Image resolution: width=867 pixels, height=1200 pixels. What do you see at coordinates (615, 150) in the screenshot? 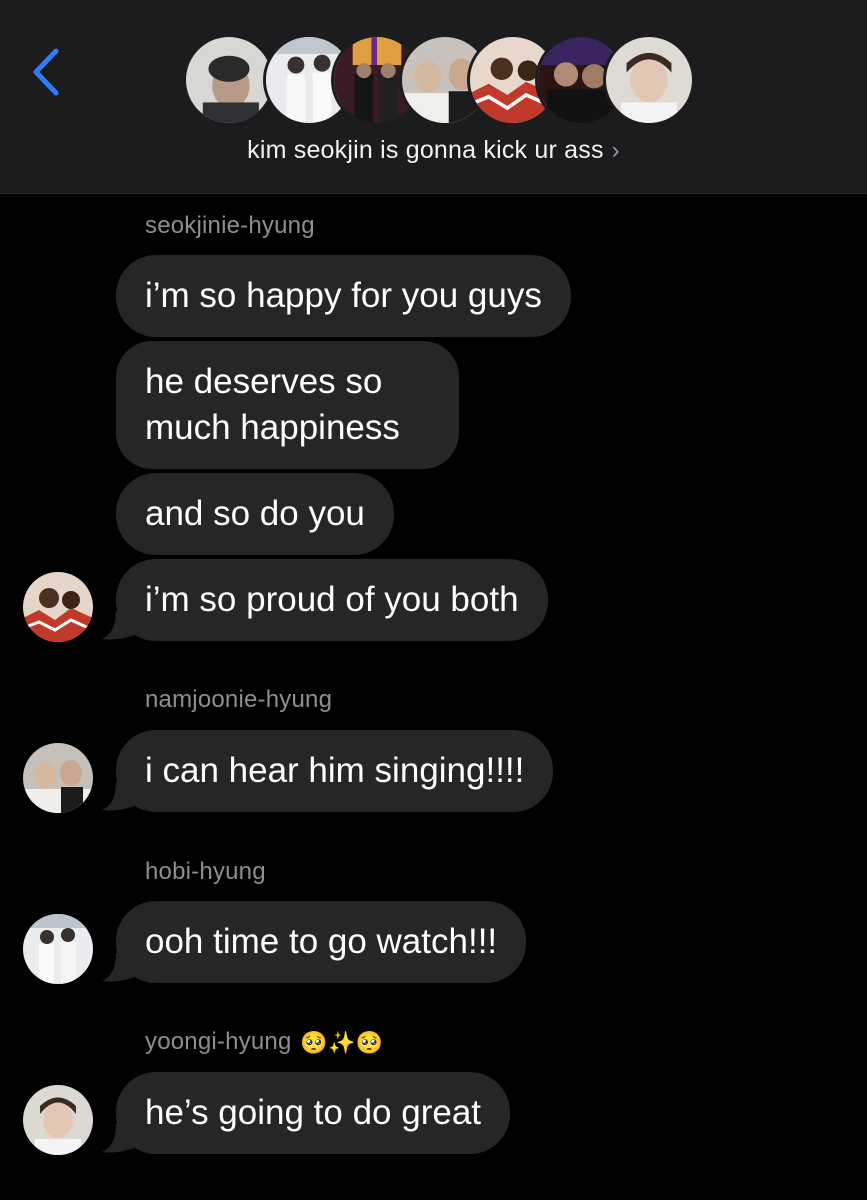
I see `chevron-right-icon: ›` at bounding box center [615, 150].